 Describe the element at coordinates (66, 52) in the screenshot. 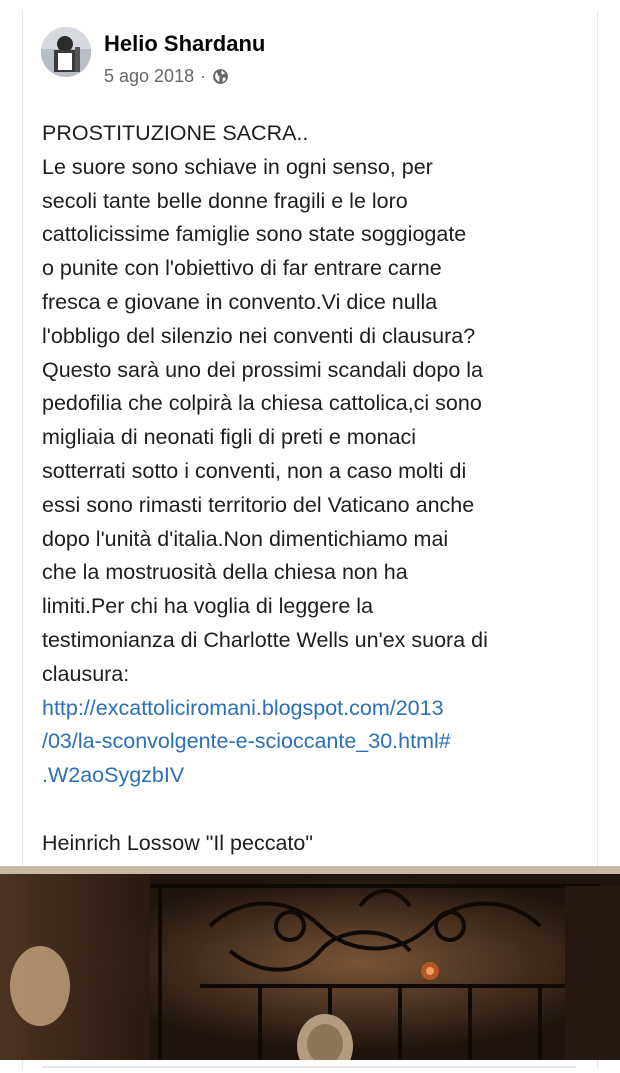

I see `author-avatar` at that location.